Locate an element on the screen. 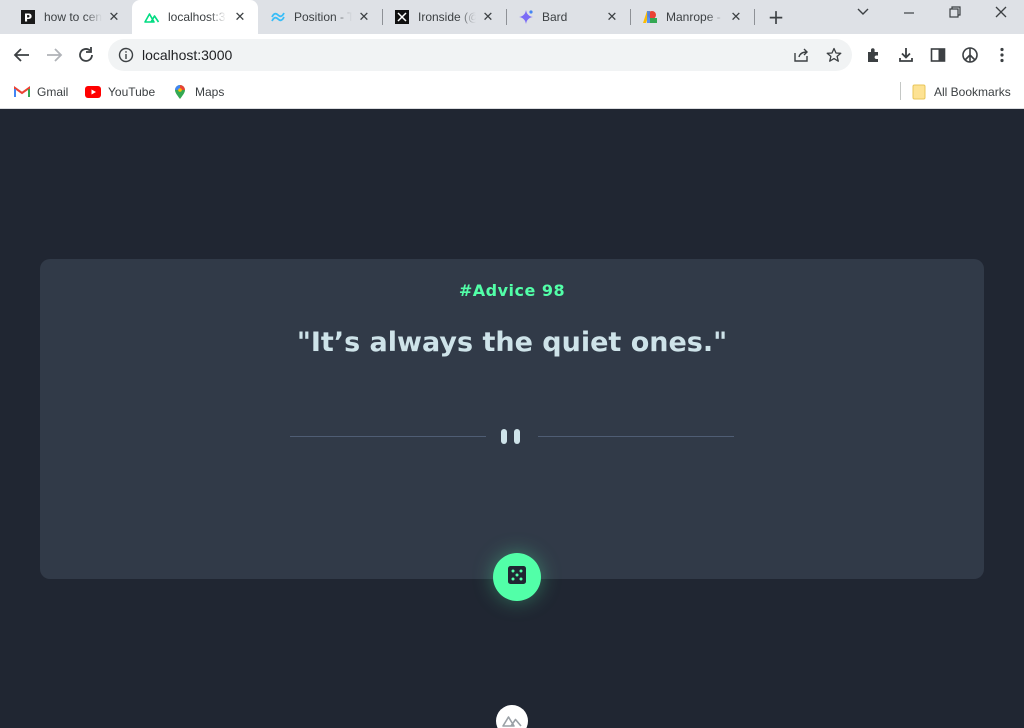 The height and width of the screenshot is (728, 1024). reload-icon is located at coordinates (86, 55).